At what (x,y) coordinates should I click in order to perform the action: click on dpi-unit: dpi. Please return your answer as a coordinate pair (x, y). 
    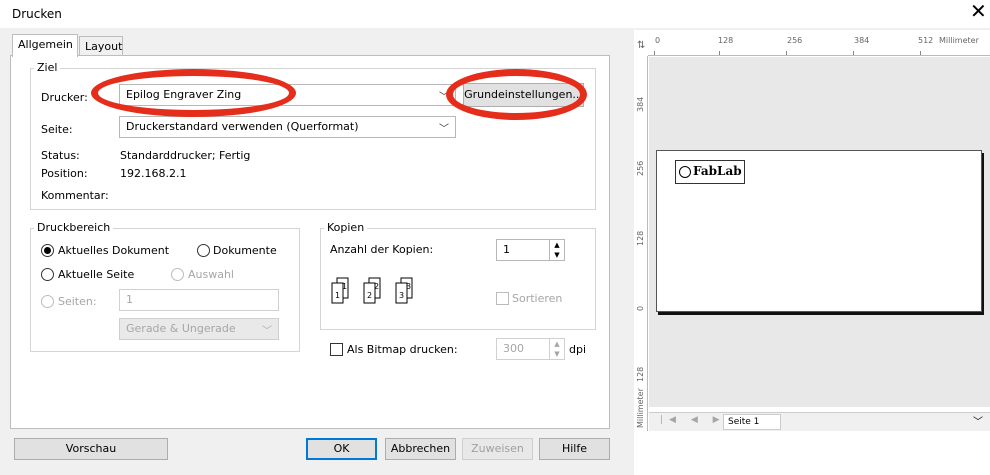
    Looking at the image, I should click on (578, 349).